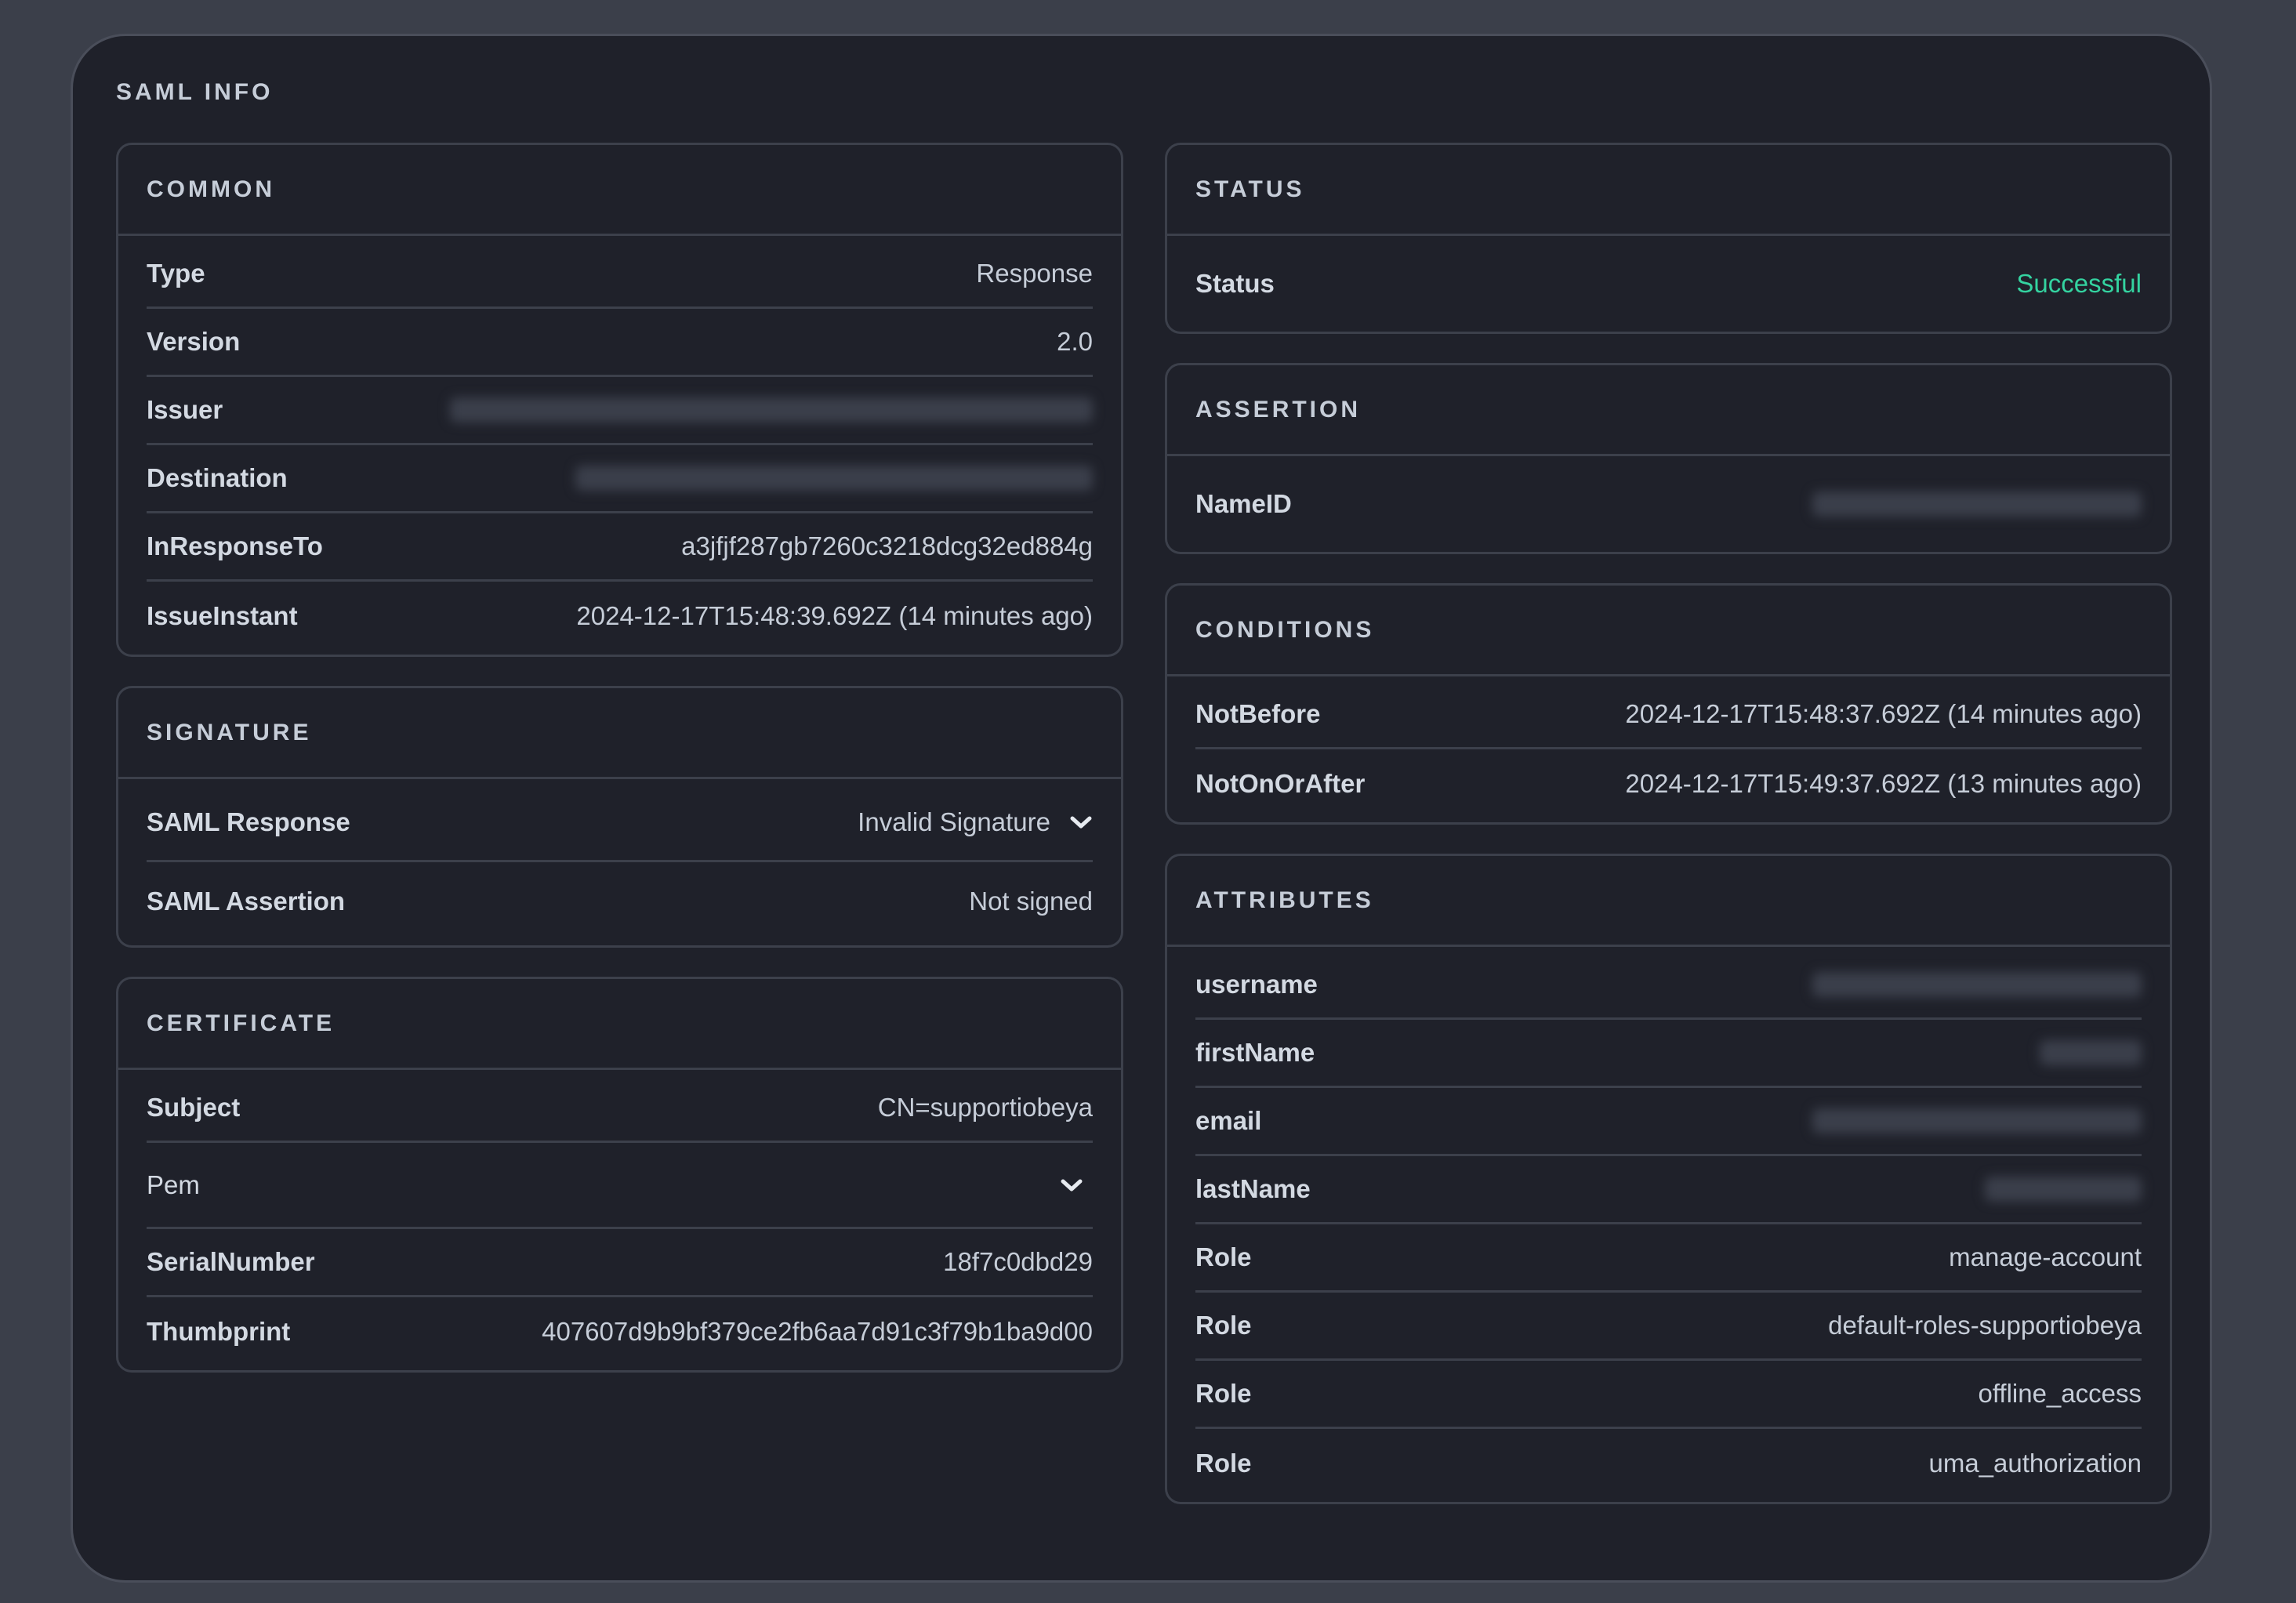 This screenshot has width=2296, height=1603. Describe the element at coordinates (2060, 1393) in the screenshot. I see `row-value: offline_access` at that location.